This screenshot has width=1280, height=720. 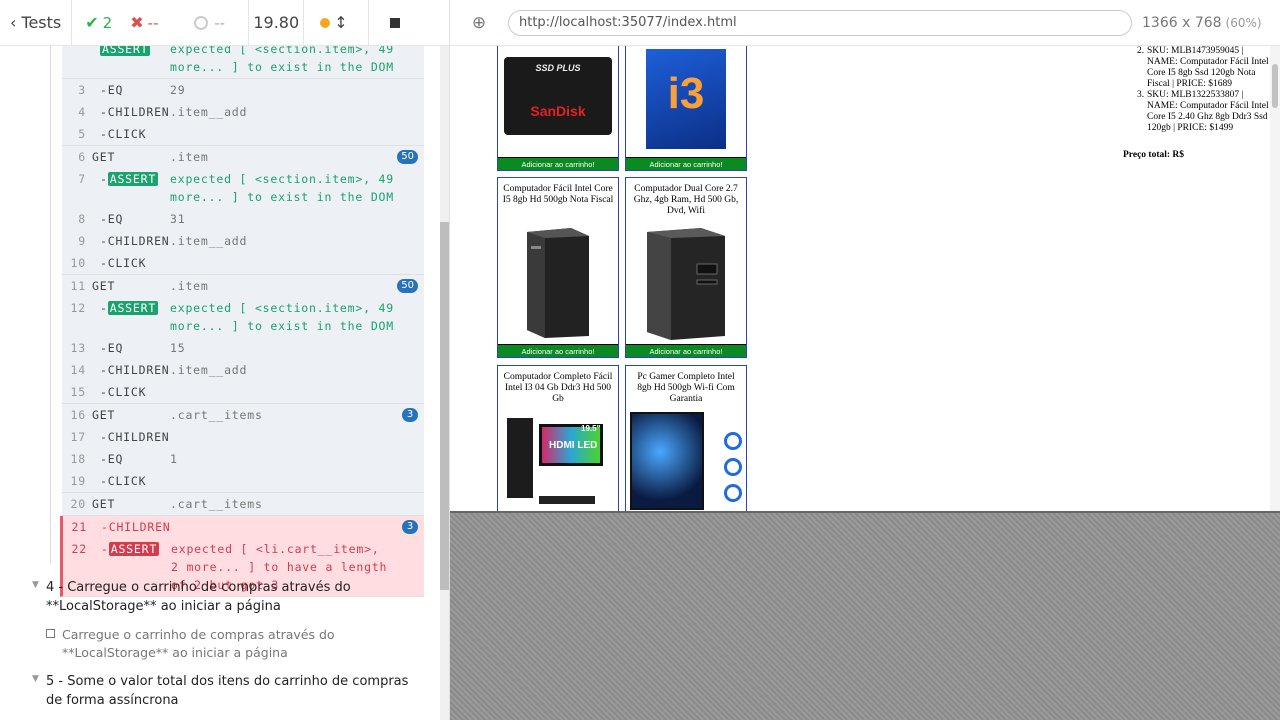 I want to click on autoscroll-toggle: ↕, so click(x=336, y=23).